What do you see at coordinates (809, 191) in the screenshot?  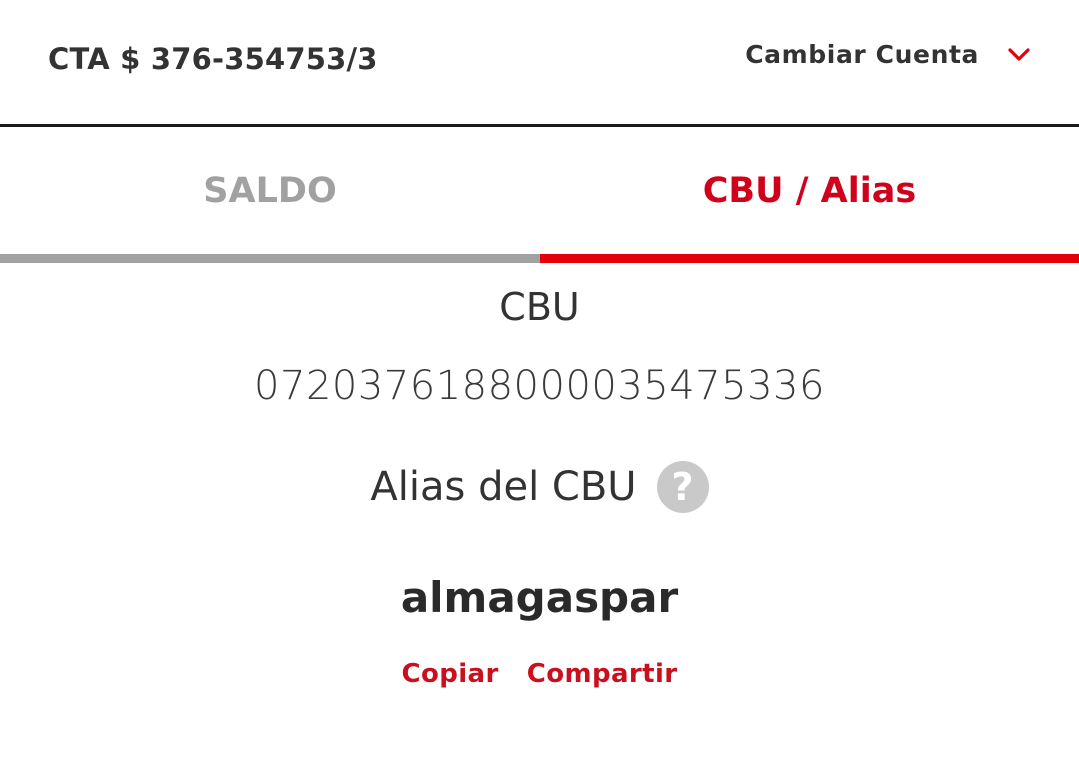 I see `tab-cbu-alias-label: CBU / Alias` at bounding box center [809, 191].